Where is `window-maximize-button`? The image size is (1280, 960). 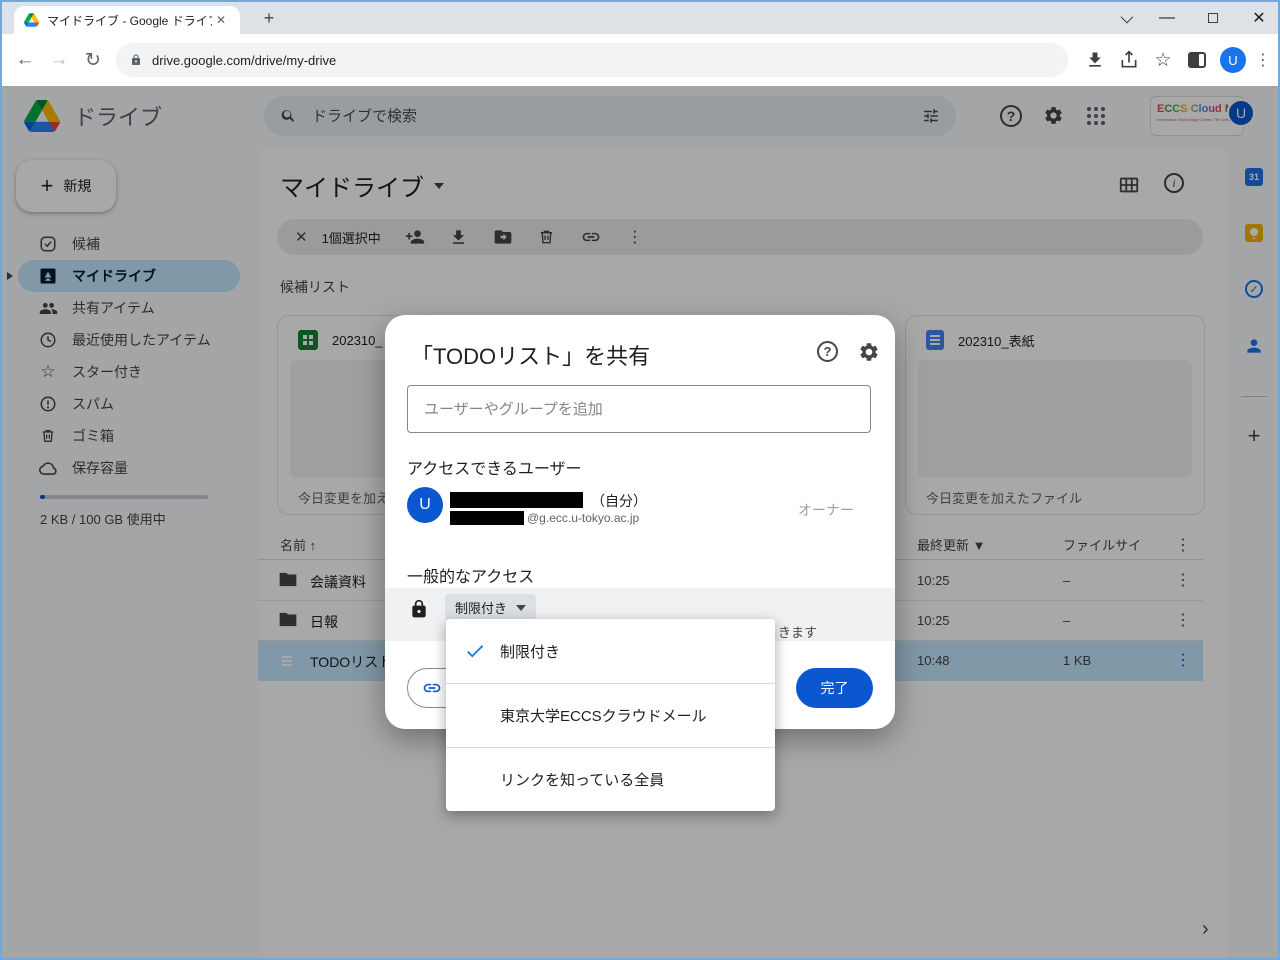 window-maximize-button is located at coordinates (1213, 18).